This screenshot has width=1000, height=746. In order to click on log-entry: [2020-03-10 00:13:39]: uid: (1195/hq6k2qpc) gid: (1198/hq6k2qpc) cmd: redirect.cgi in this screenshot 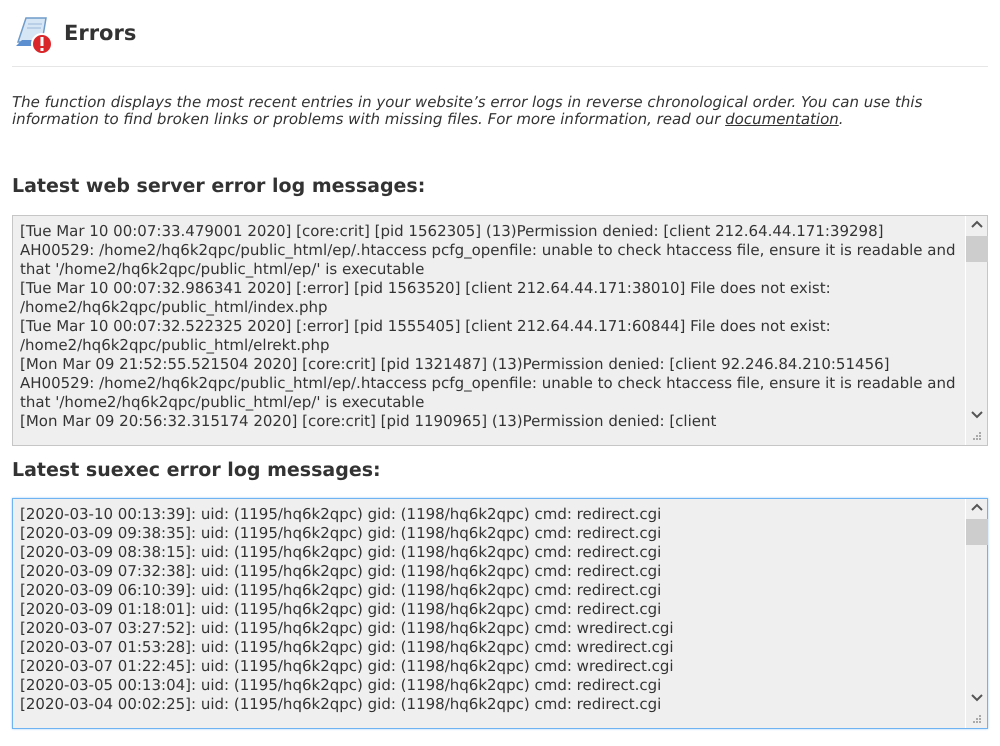, I will do `click(341, 514)`.